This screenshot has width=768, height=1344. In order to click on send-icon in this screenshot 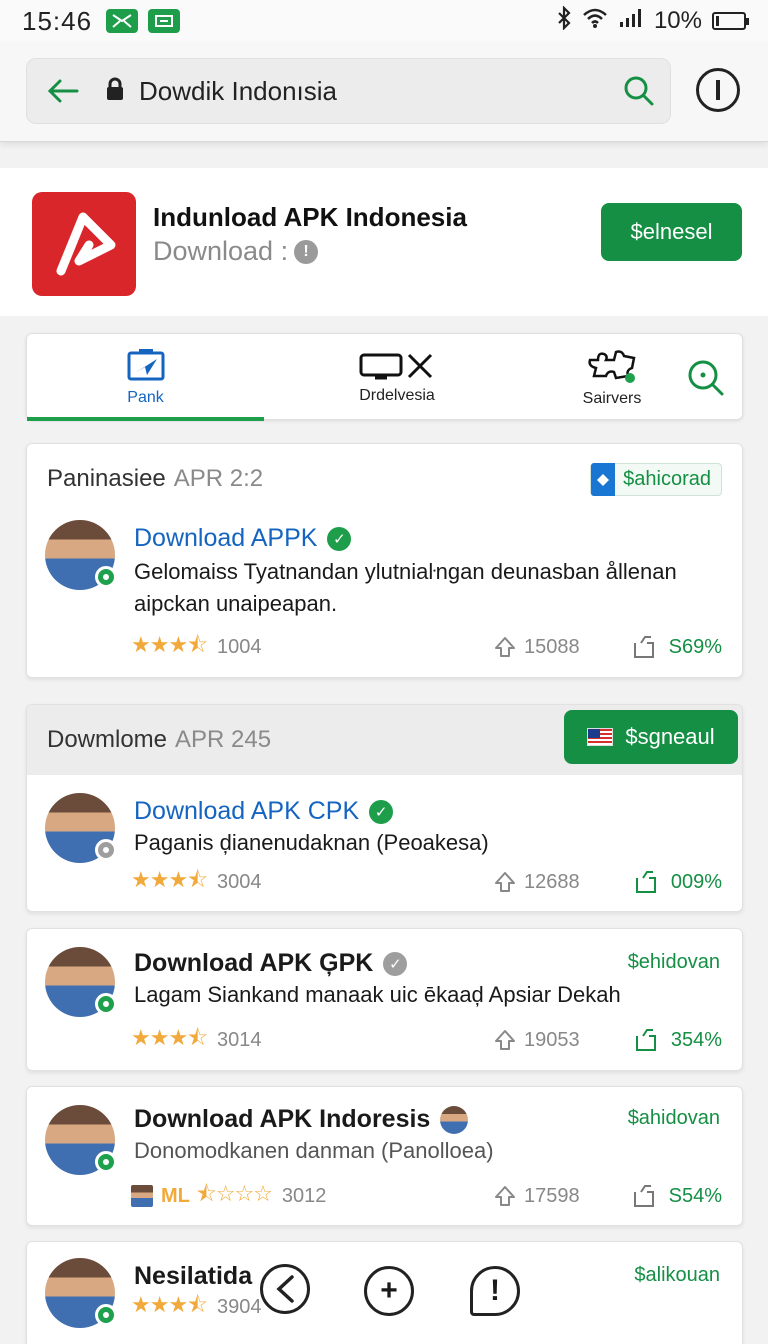, I will do `click(145, 364)`.